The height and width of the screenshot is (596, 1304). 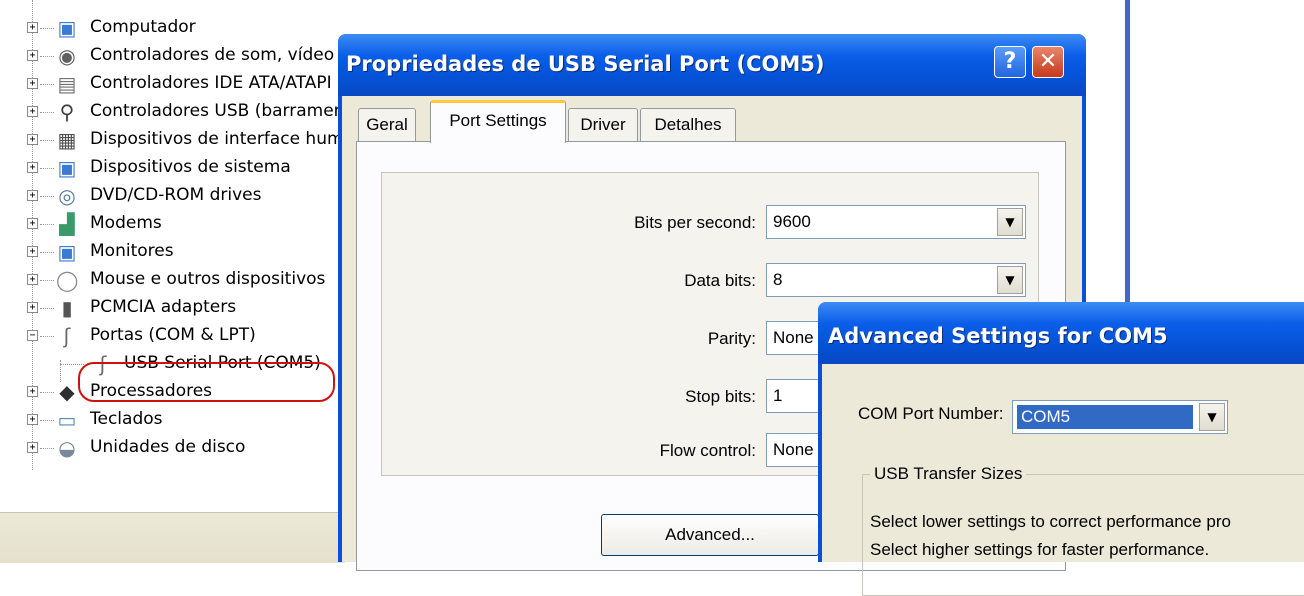 I want to click on tree-item: + ◉ Controladores de som, vídeo, so click(x=172, y=56).